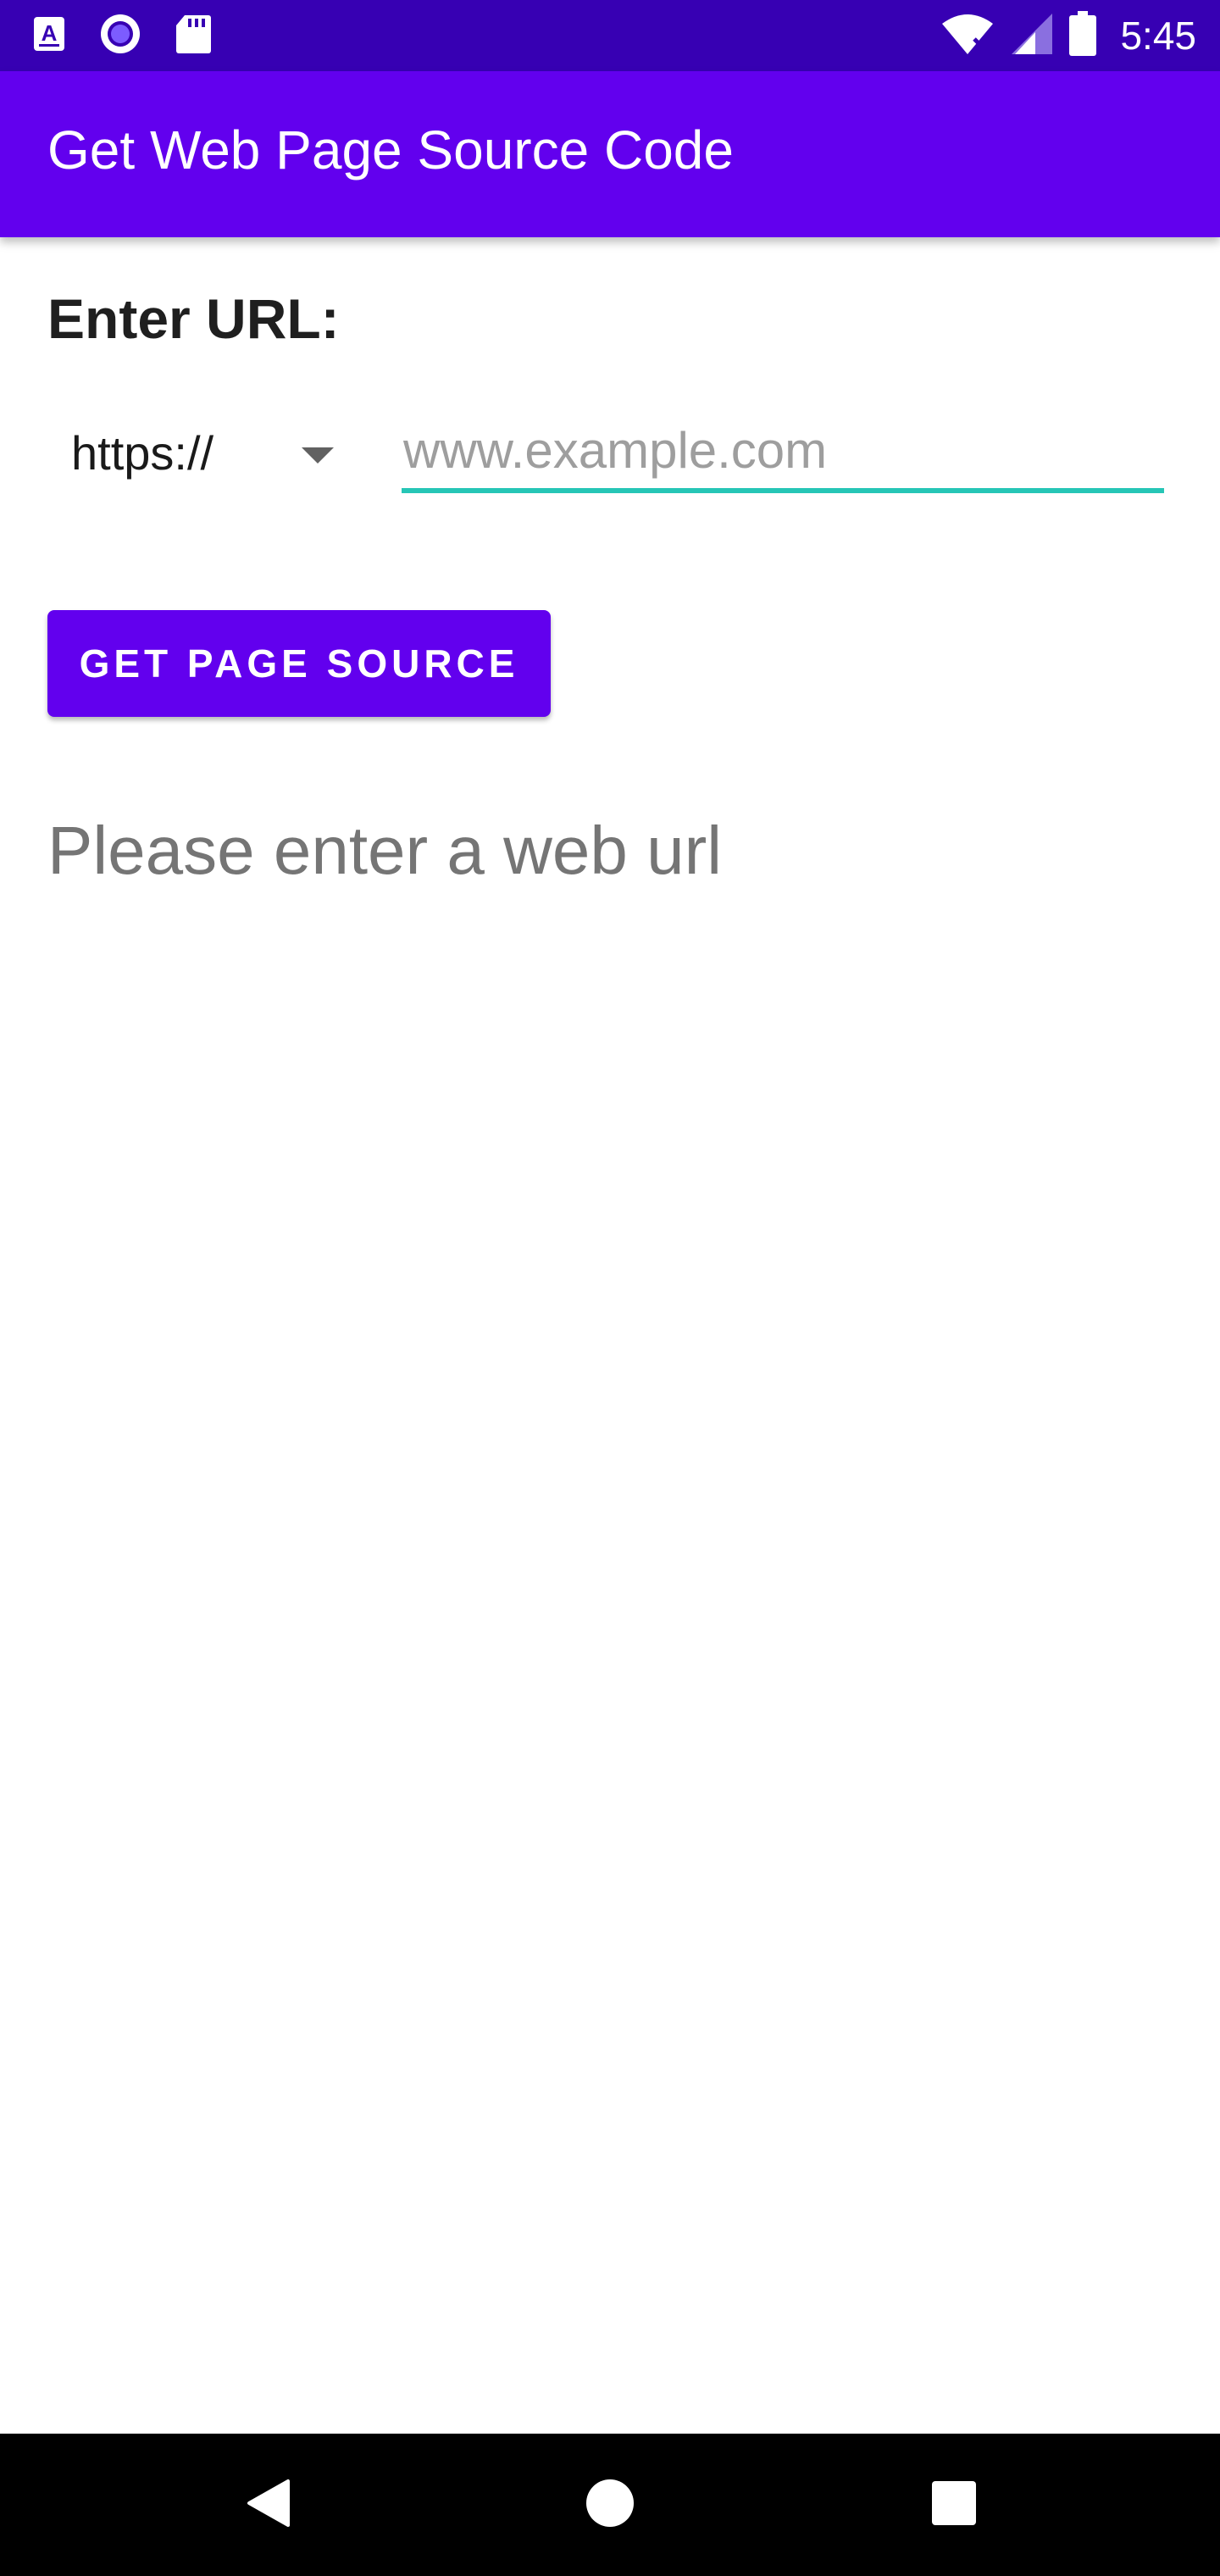 The width and height of the screenshot is (1220, 2576). I want to click on back-icon, so click(267, 2505).